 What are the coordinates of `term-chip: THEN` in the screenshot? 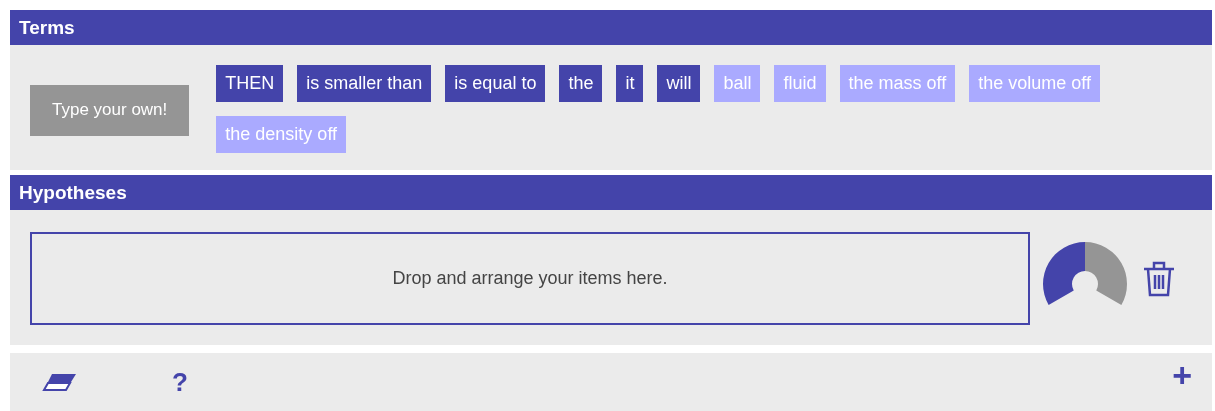 It's located at (250, 83).